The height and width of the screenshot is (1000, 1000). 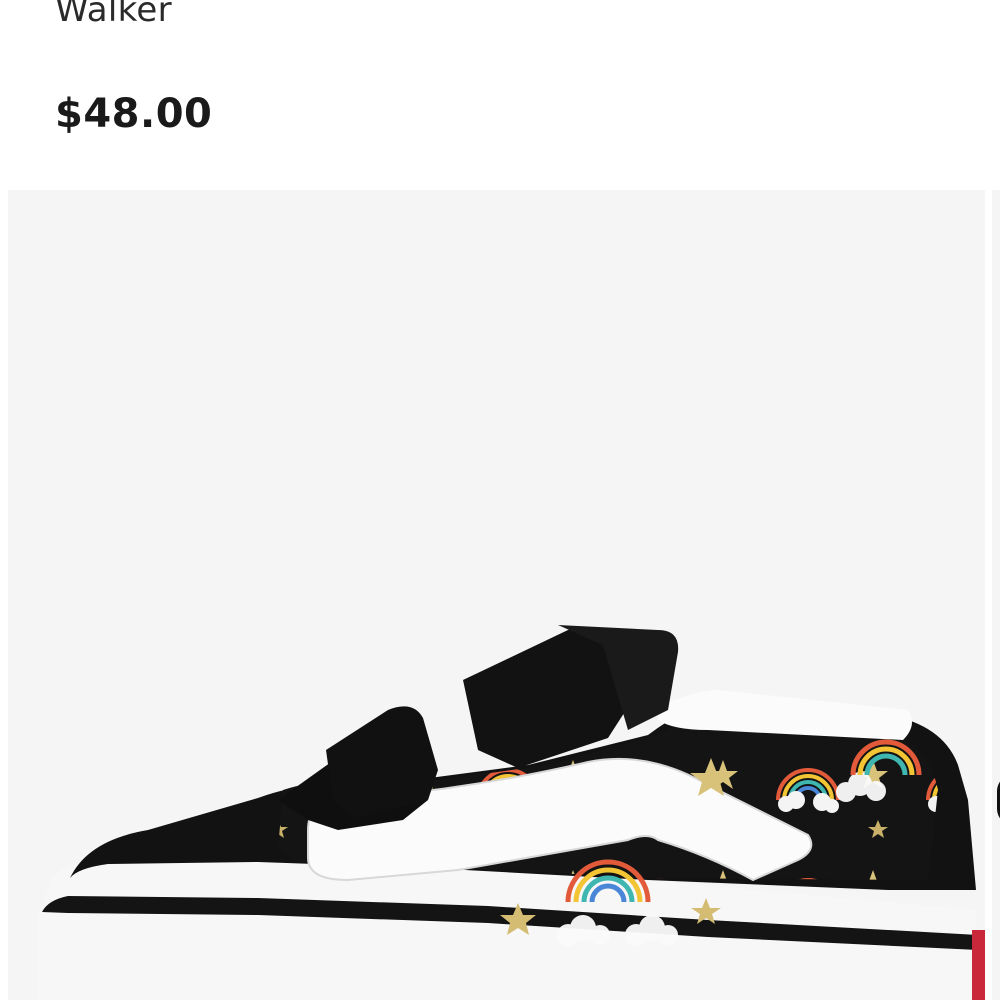 What do you see at coordinates (113, 15) in the screenshot?
I see `product-title: Walker` at bounding box center [113, 15].